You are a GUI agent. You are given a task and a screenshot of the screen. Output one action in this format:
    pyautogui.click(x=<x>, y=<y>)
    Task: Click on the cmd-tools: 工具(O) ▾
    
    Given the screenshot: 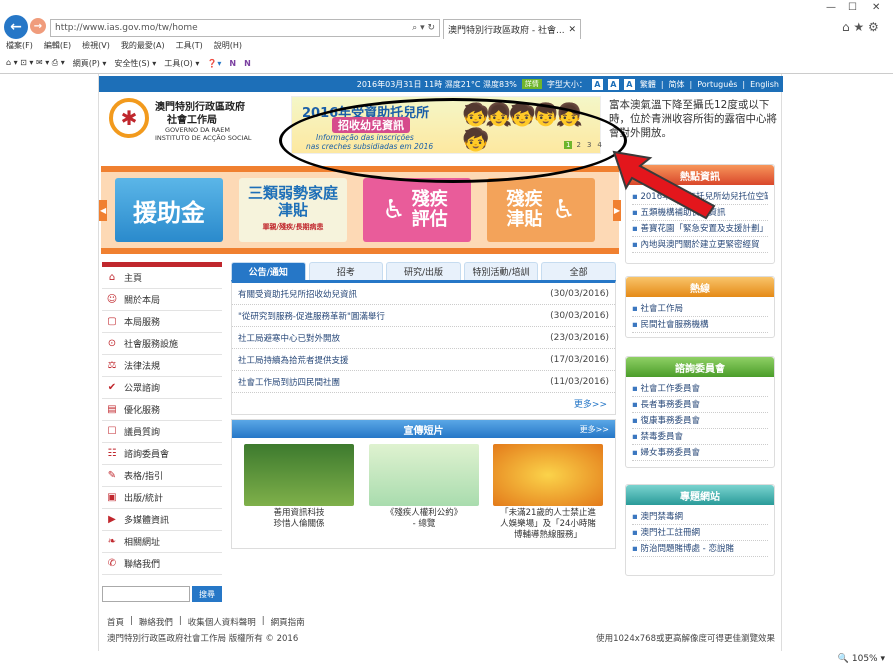 What is the action you would take?
    pyautogui.click(x=181, y=63)
    